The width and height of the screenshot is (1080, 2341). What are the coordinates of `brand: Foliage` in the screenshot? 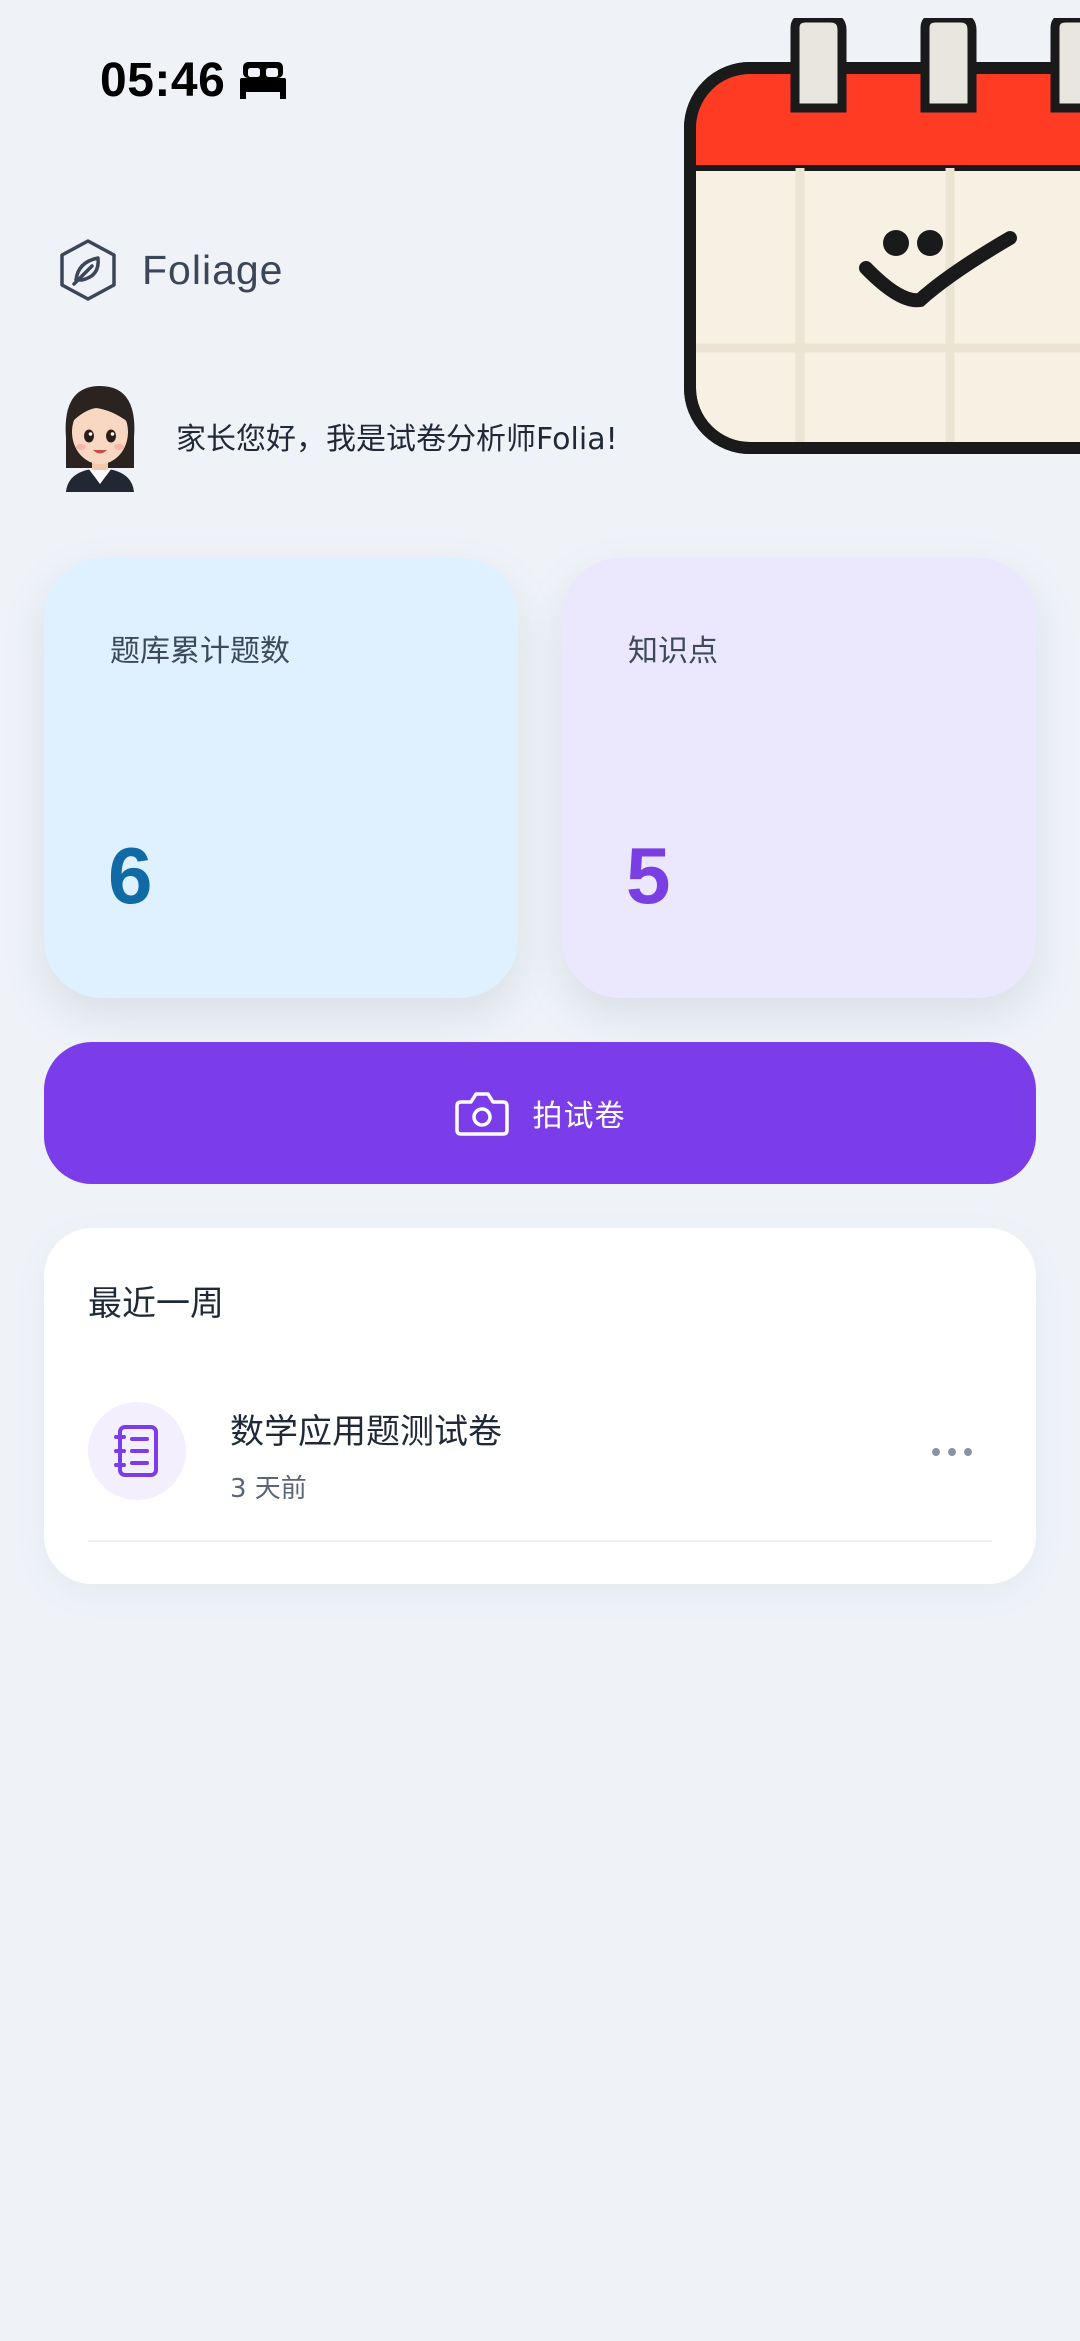 It's located at (170, 270).